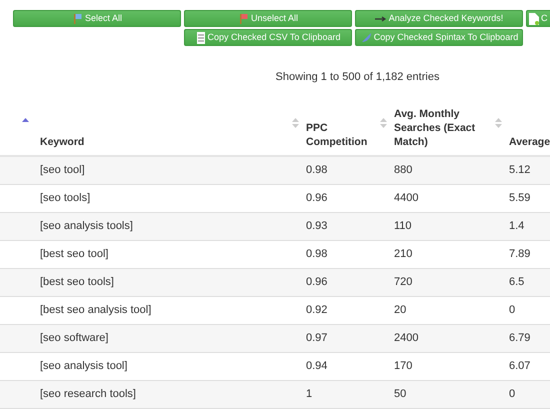 This screenshot has height=409, width=550. Describe the element at coordinates (400, 394) in the screenshot. I see `table-cell: 50` at that location.